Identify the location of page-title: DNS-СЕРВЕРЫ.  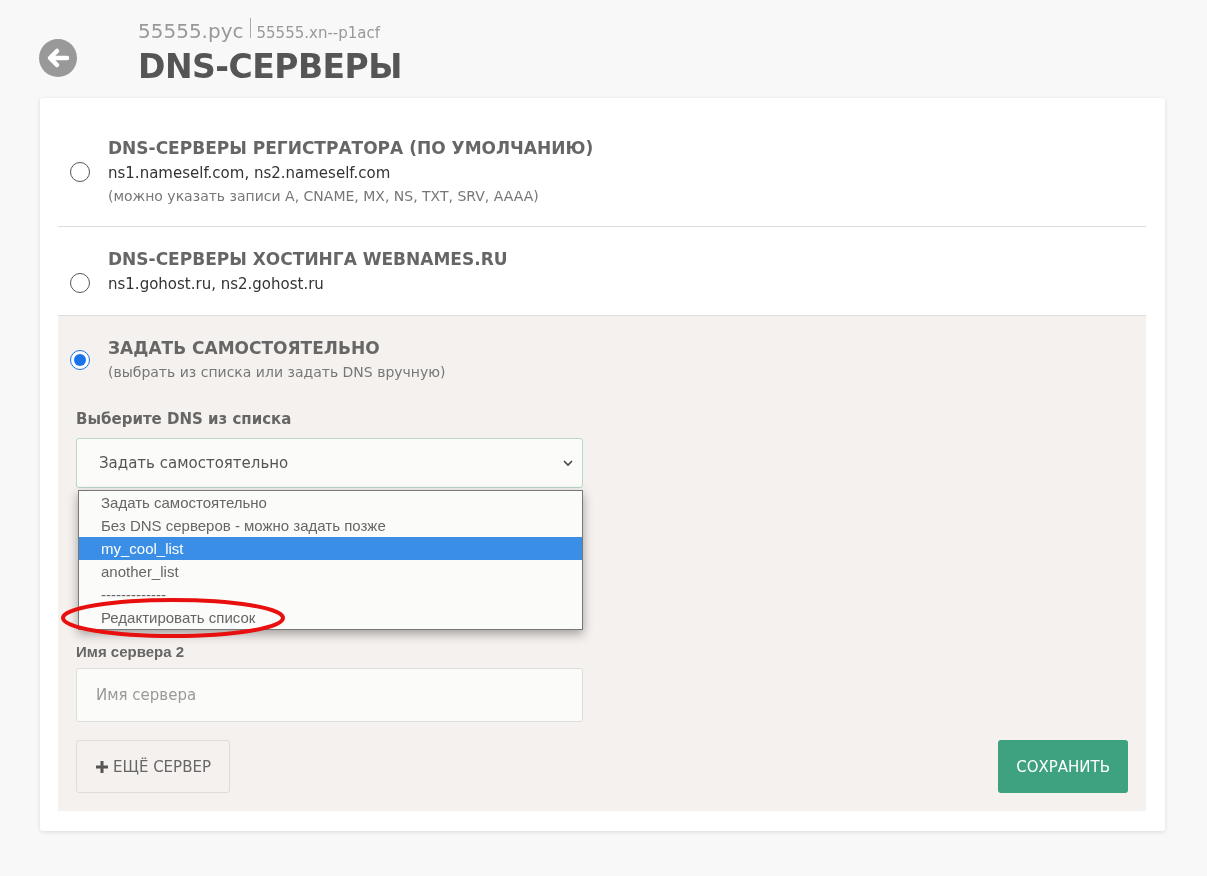
(270, 66).